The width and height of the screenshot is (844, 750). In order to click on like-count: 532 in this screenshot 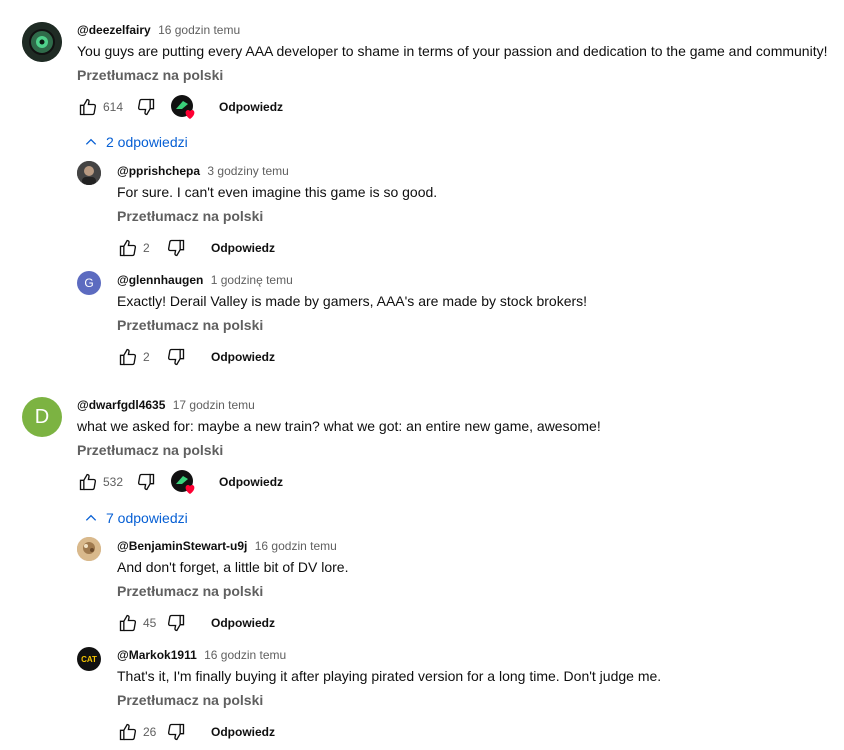, I will do `click(113, 482)`.